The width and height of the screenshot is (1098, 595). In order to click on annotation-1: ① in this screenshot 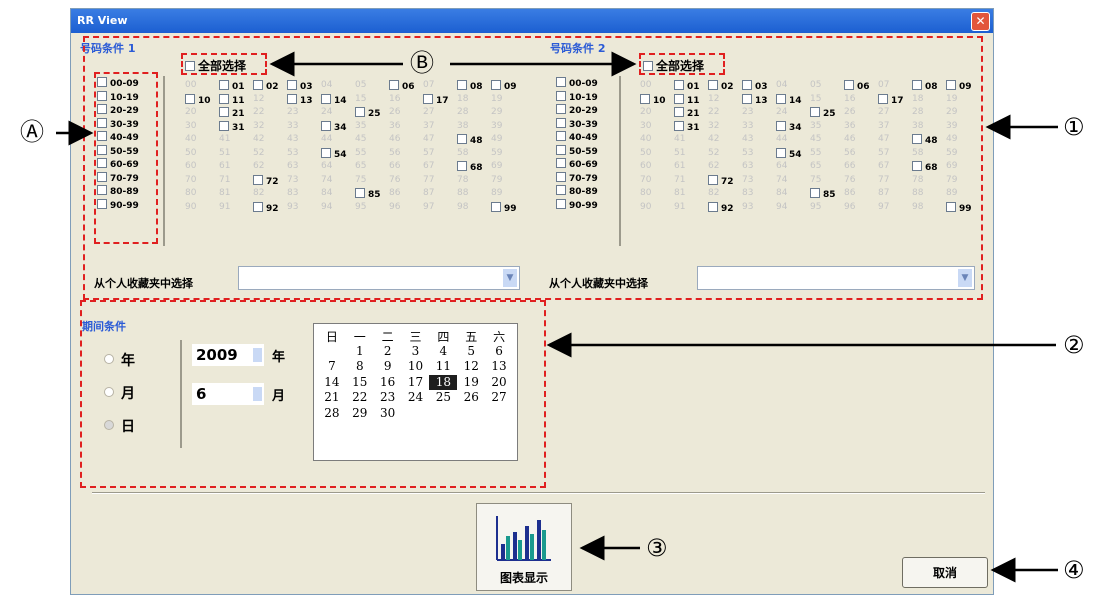, I will do `click(1074, 127)`.